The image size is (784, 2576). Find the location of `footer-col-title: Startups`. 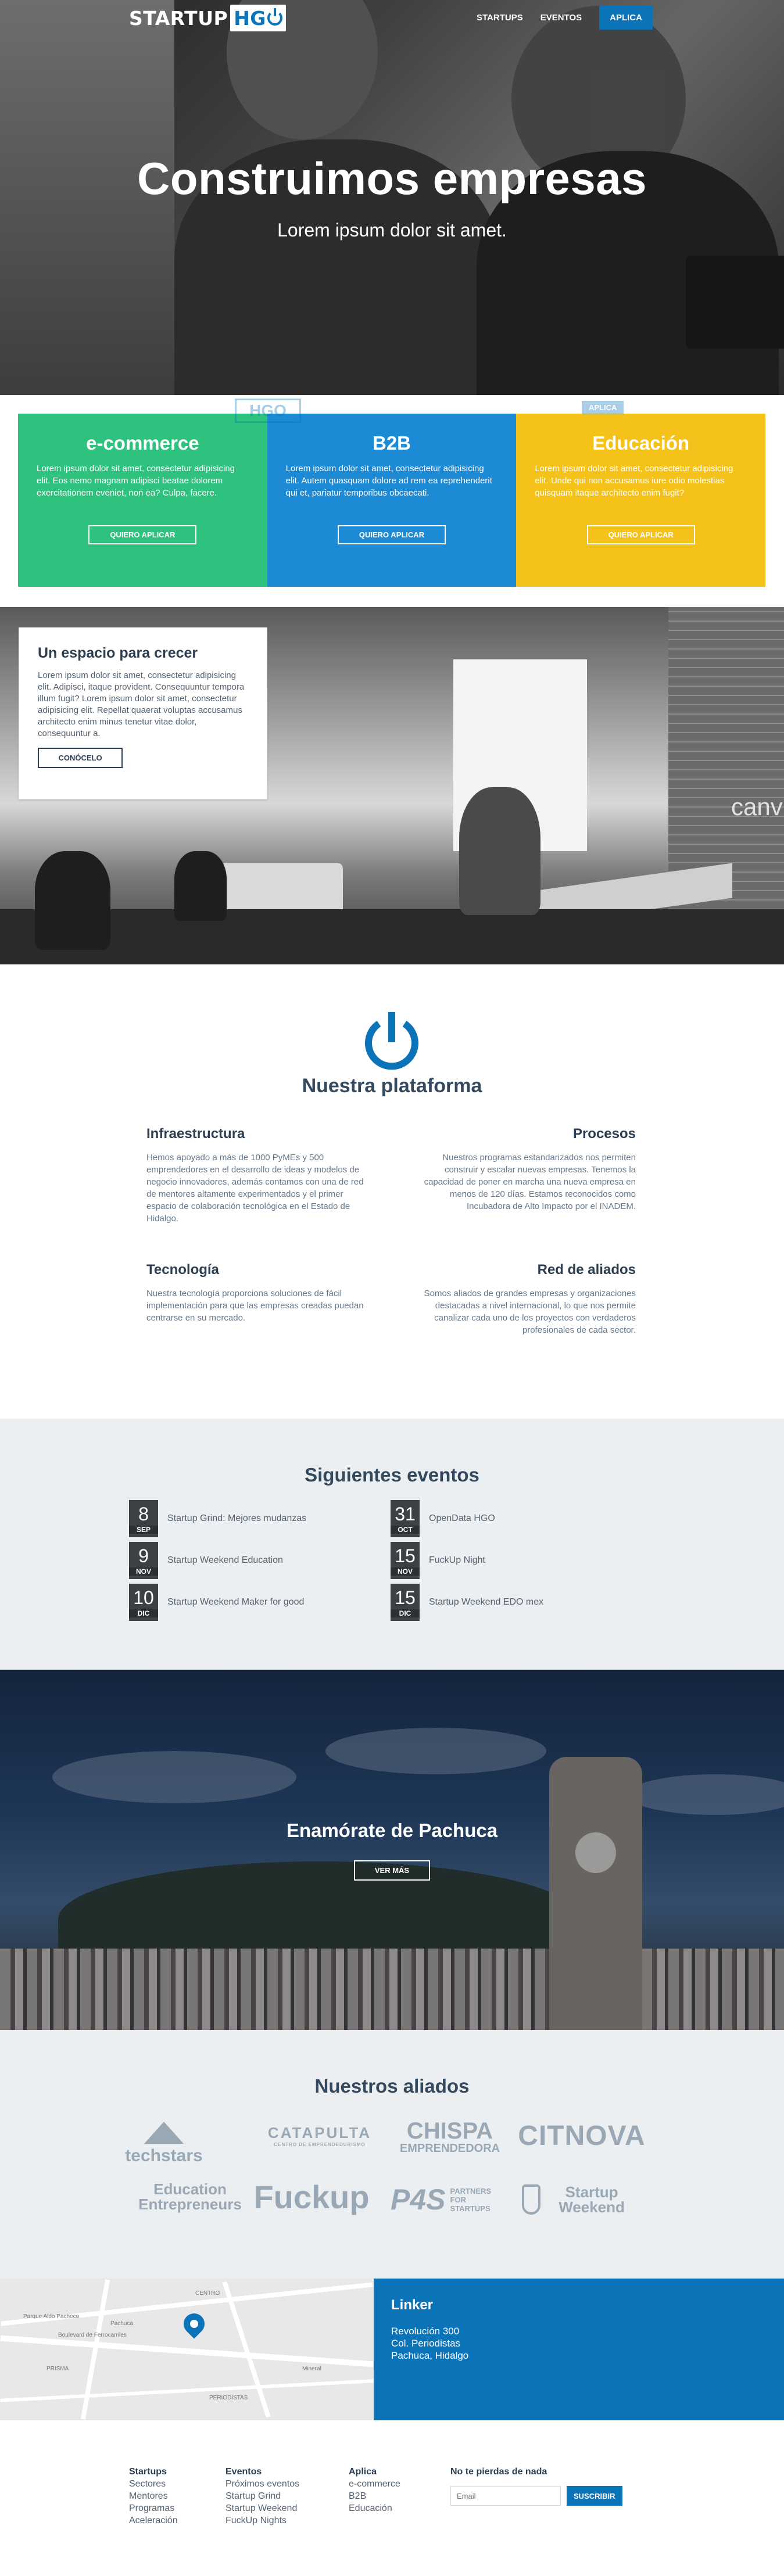

footer-col-title: Startups is located at coordinates (153, 2472).